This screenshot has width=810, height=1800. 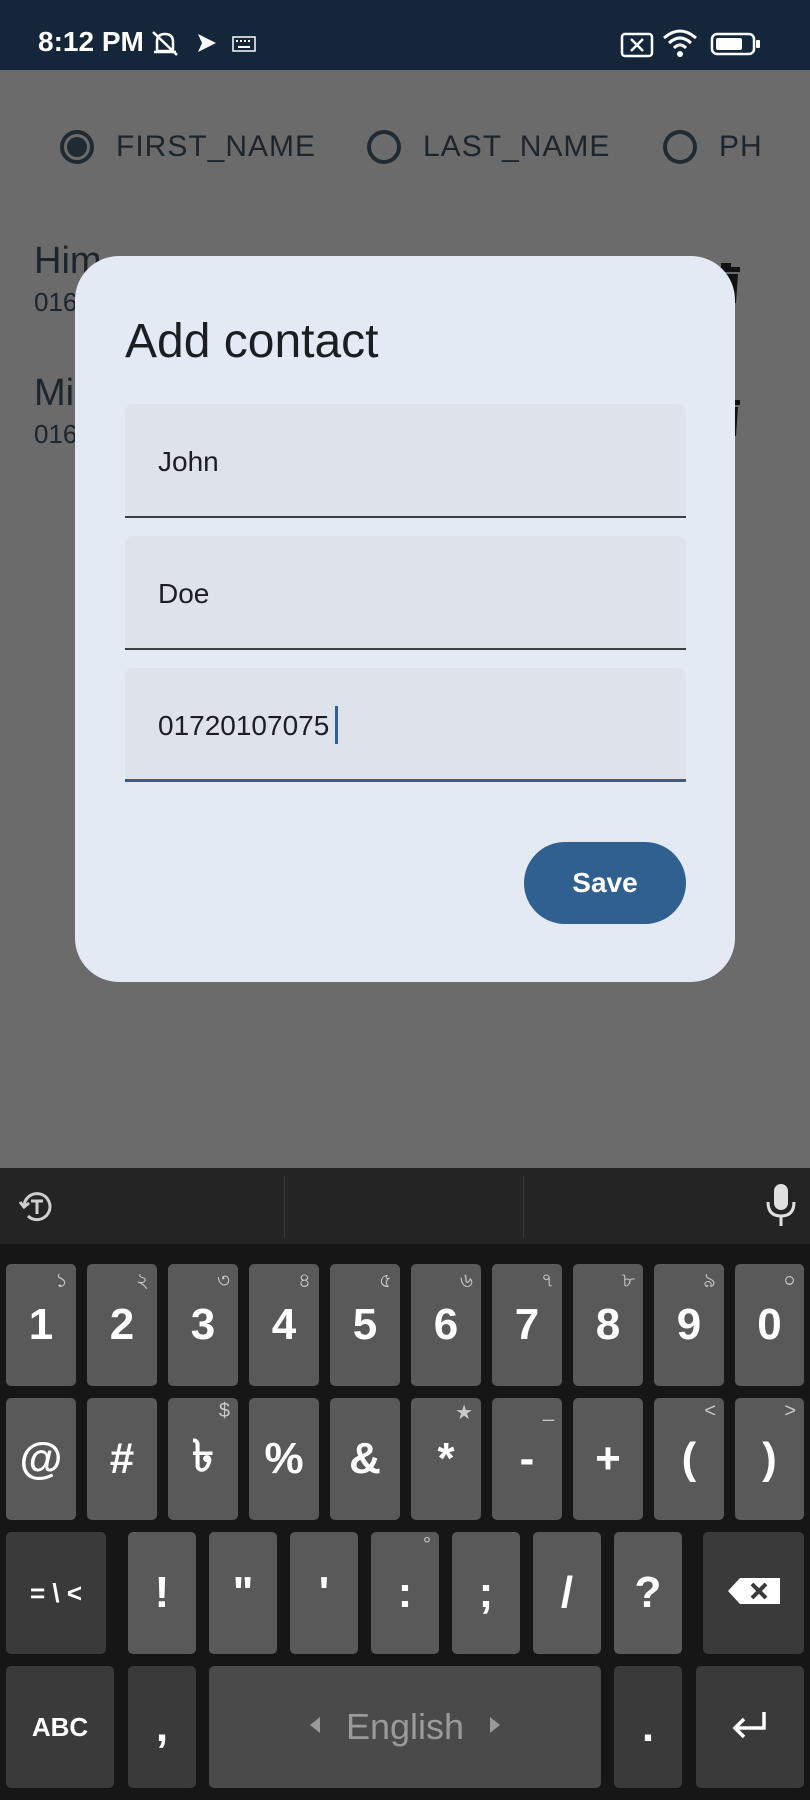 I want to click on key-hash: #, so click(x=122, y=1459).